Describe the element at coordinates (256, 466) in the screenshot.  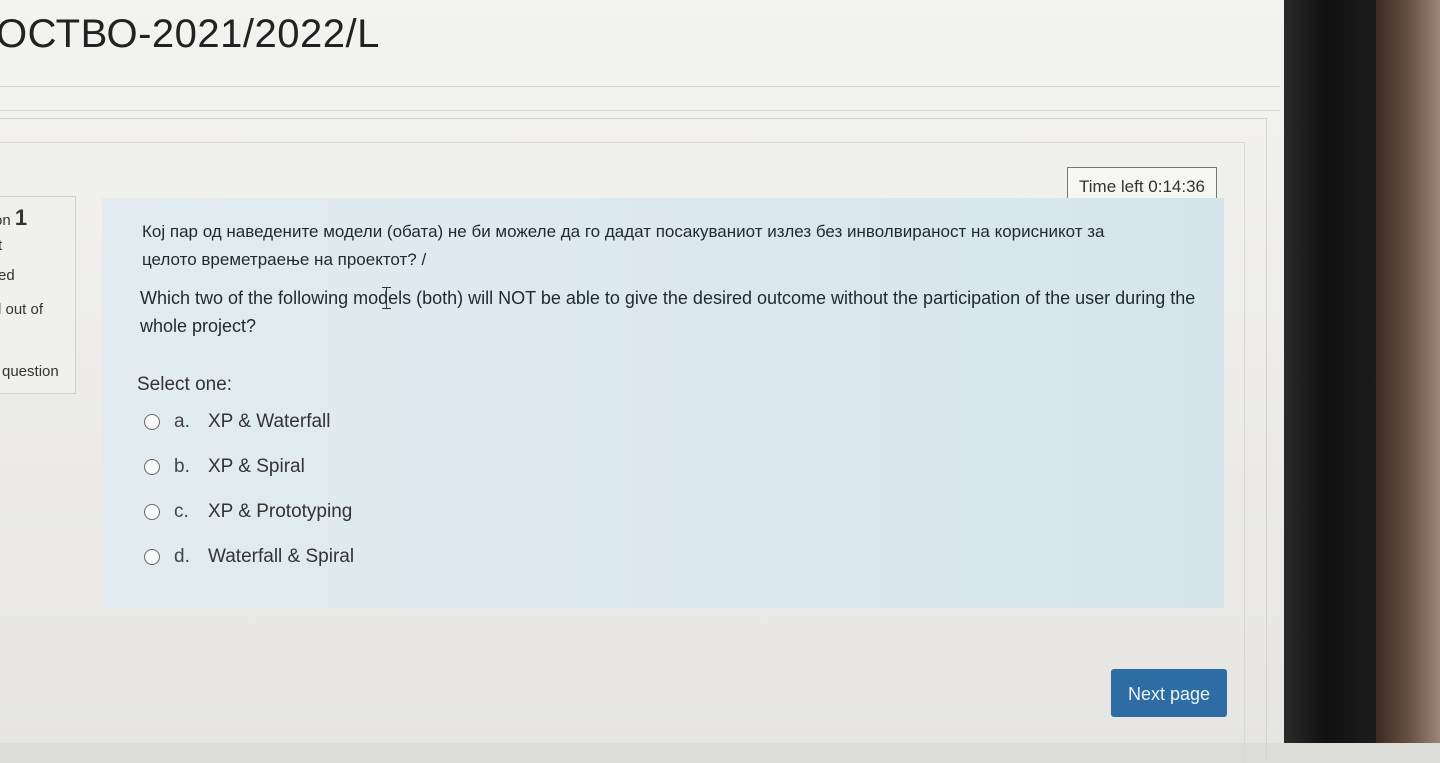
I see `option-label: XP & Spiral` at that location.